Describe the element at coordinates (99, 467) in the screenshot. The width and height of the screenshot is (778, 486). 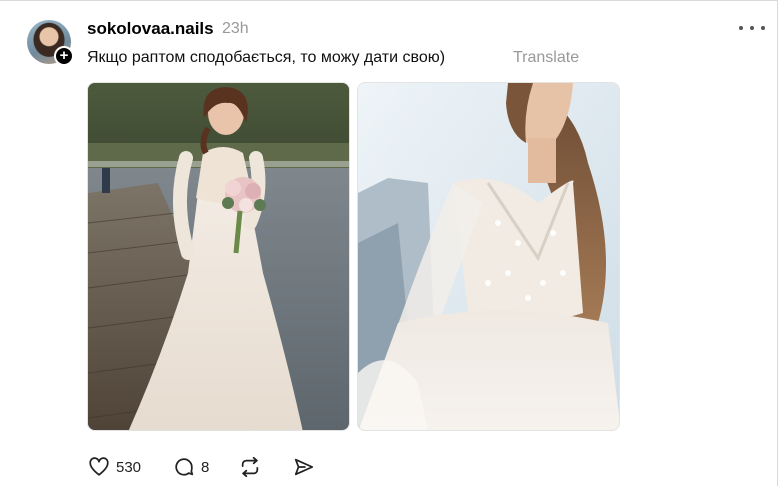
I see `heart-icon` at that location.